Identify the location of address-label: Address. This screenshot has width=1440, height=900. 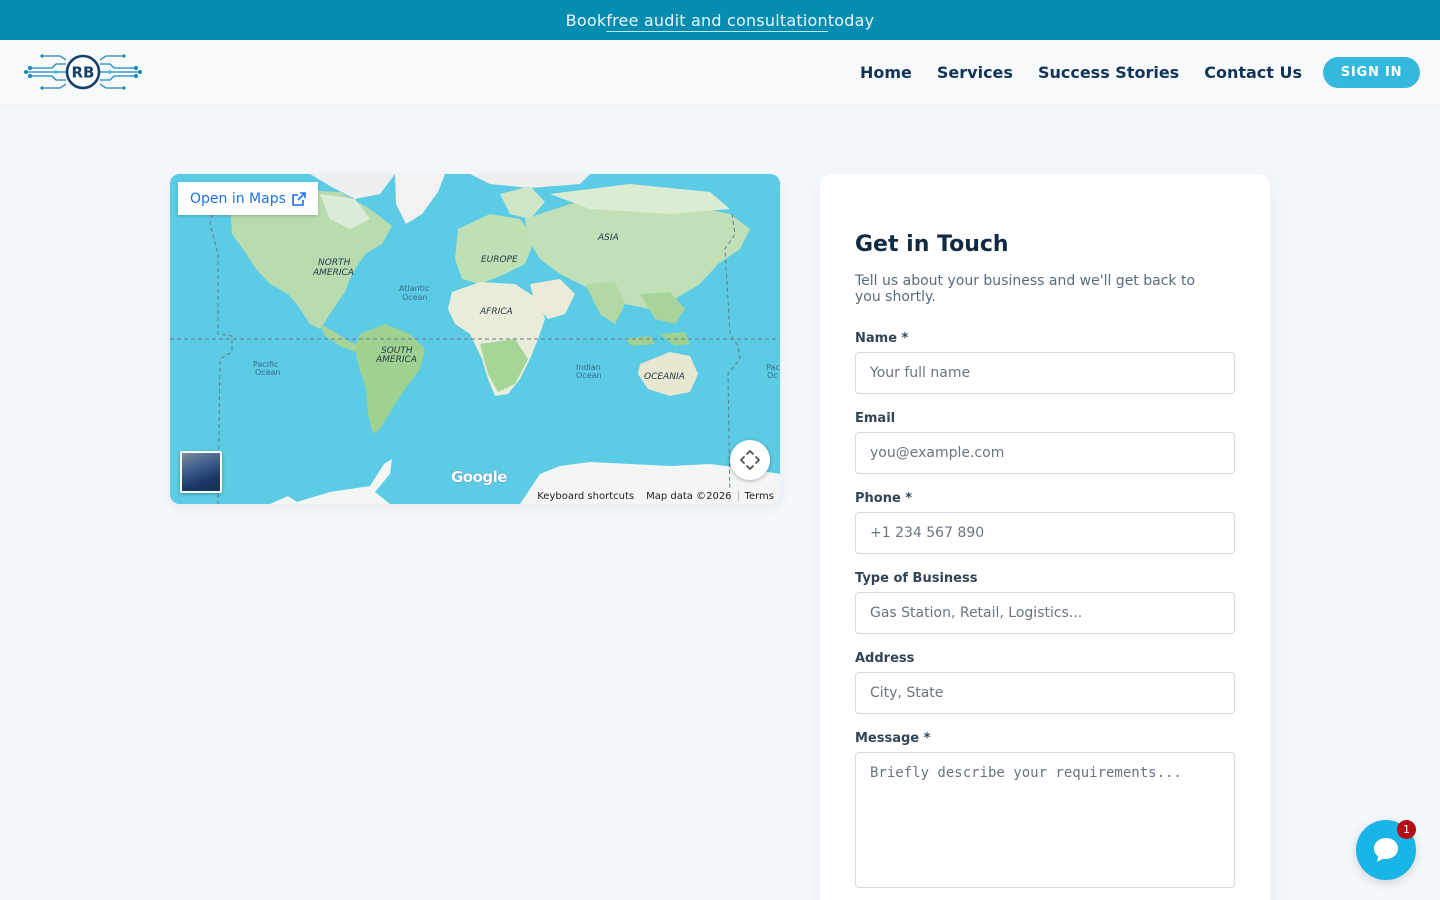
(885, 658).